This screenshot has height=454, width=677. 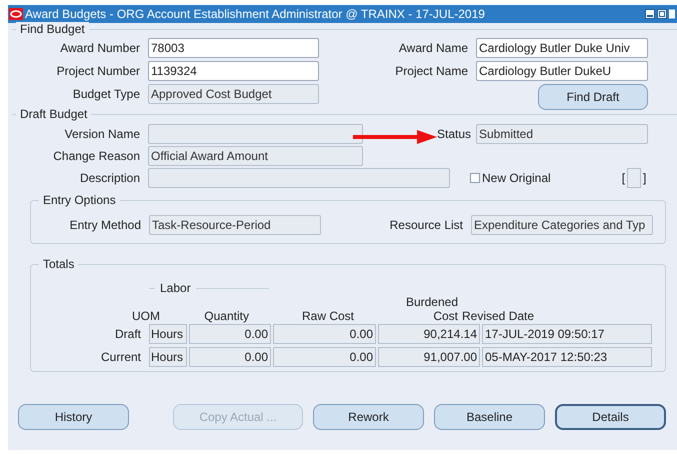 What do you see at coordinates (106, 94) in the screenshot?
I see `field-label: Budget Type` at bounding box center [106, 94].